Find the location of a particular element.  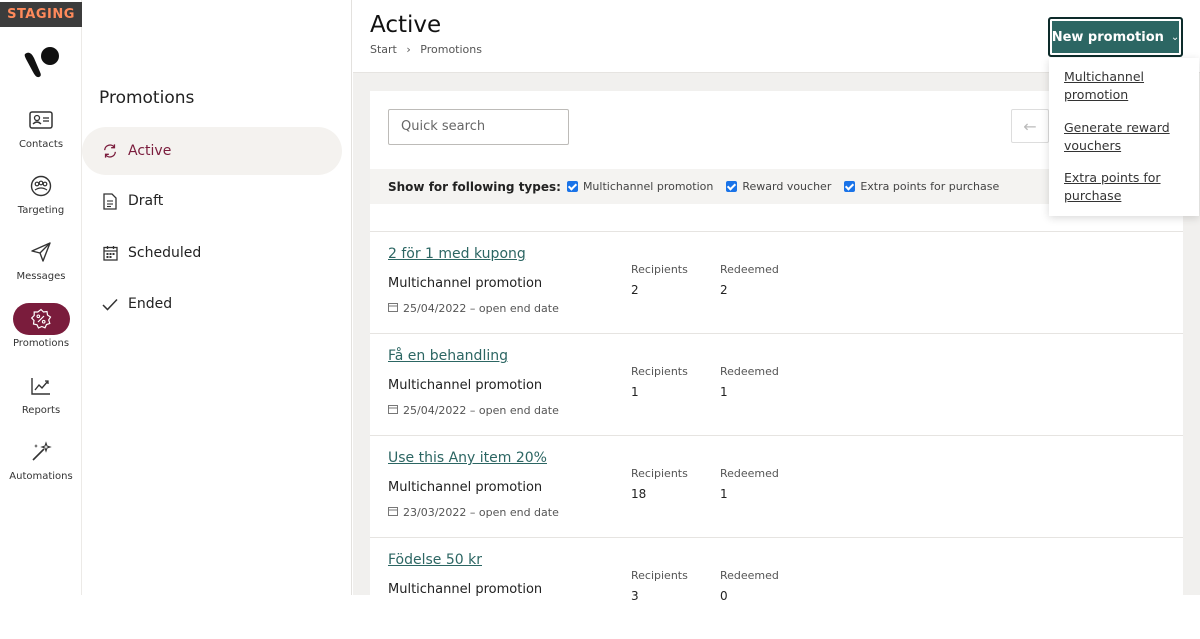

refresh-icon is located at coordinates (110, 151).